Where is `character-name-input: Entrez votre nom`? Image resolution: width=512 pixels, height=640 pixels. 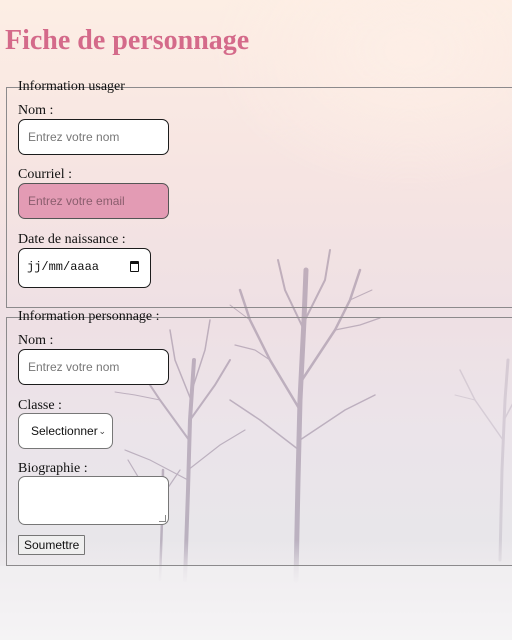 character-name-input: Entrez votre nom is located at coordinates (93, 367).